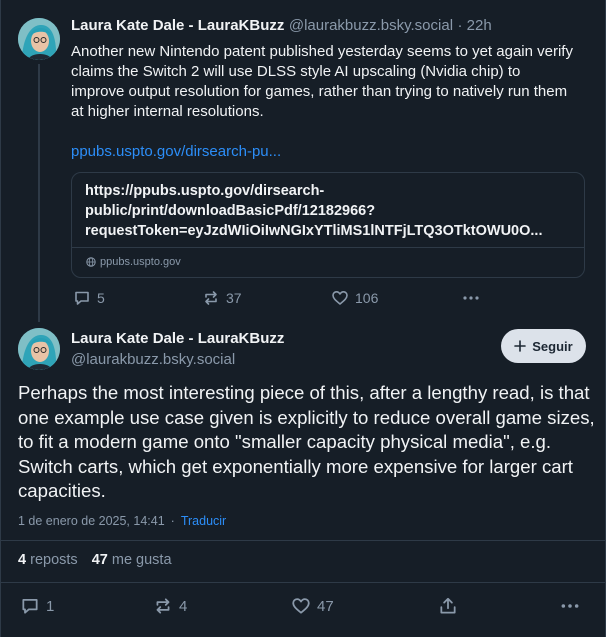 This screenshot has width=606, height=637. I want to click on globe-icon, so click(91, 262).